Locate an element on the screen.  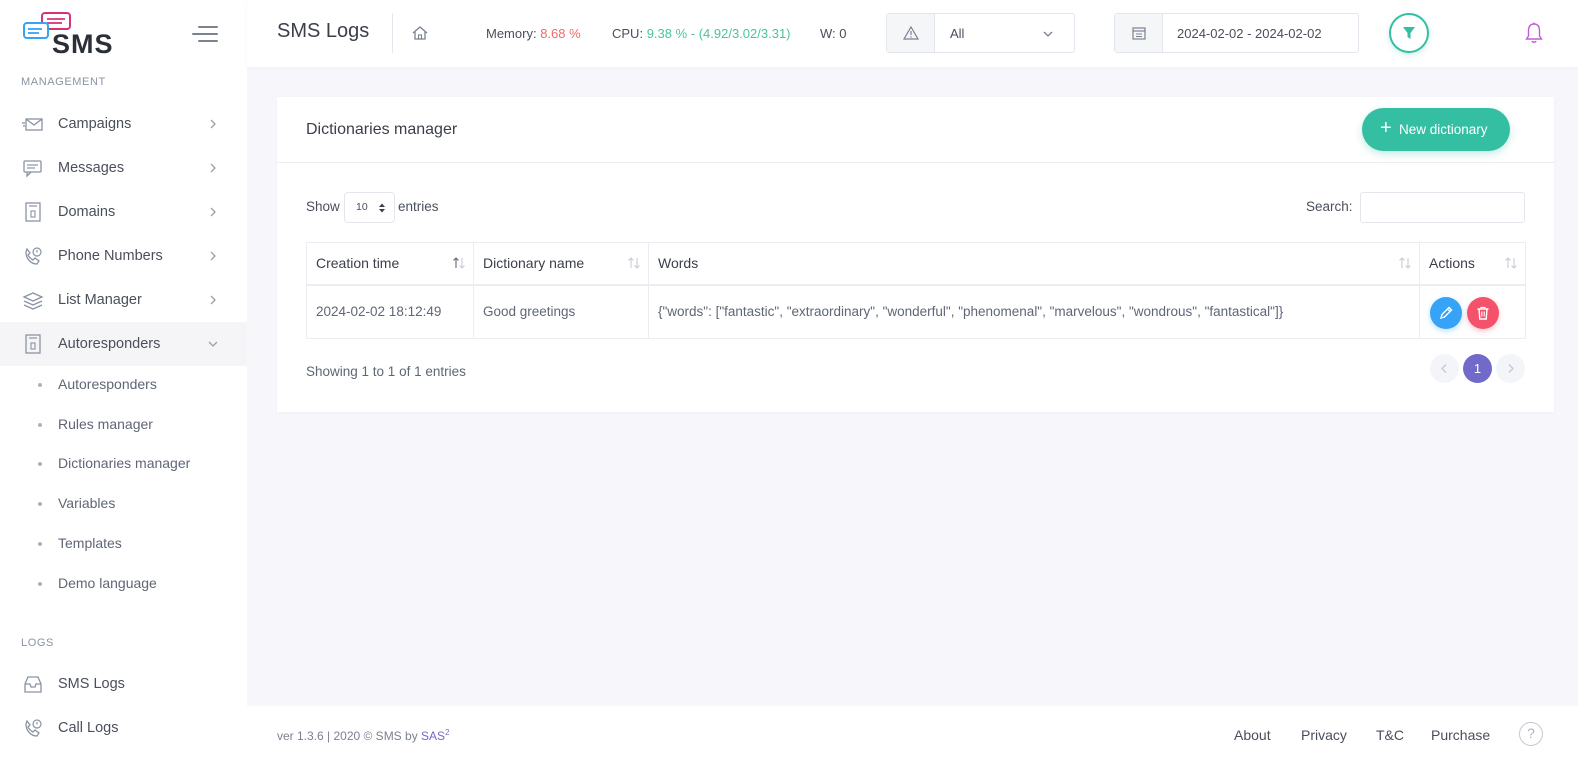
search-label: Search: is located at coordinates (1329, 206).